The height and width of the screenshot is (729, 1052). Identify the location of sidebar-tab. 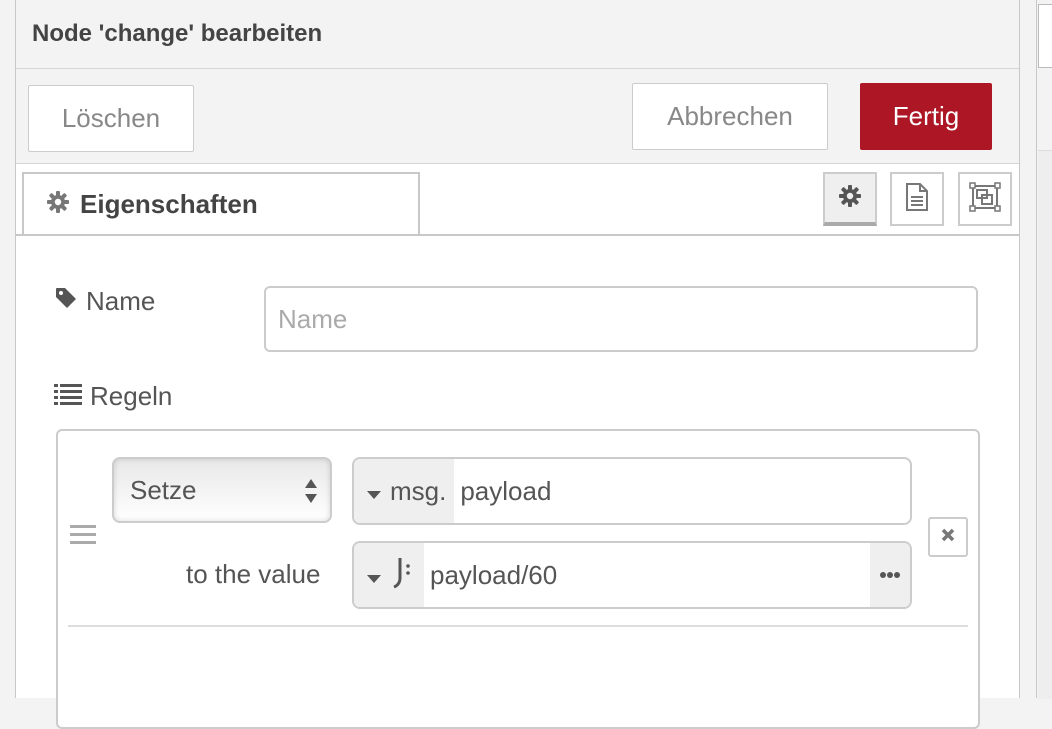
(1045, 36).